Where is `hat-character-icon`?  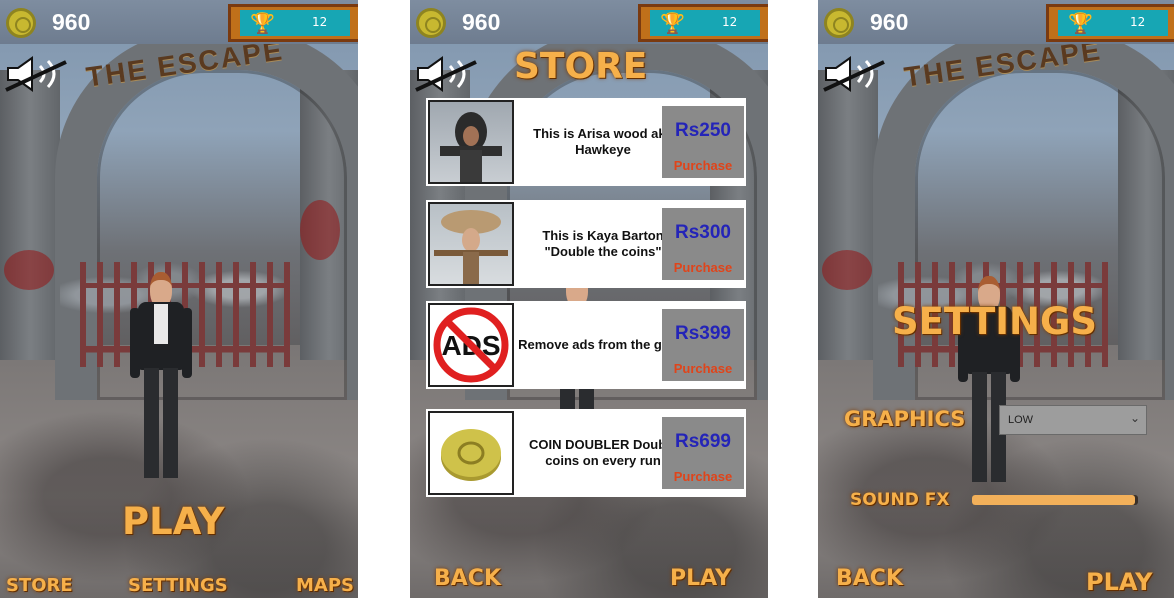 hat-character-icon is located at coordinates (471, 244).